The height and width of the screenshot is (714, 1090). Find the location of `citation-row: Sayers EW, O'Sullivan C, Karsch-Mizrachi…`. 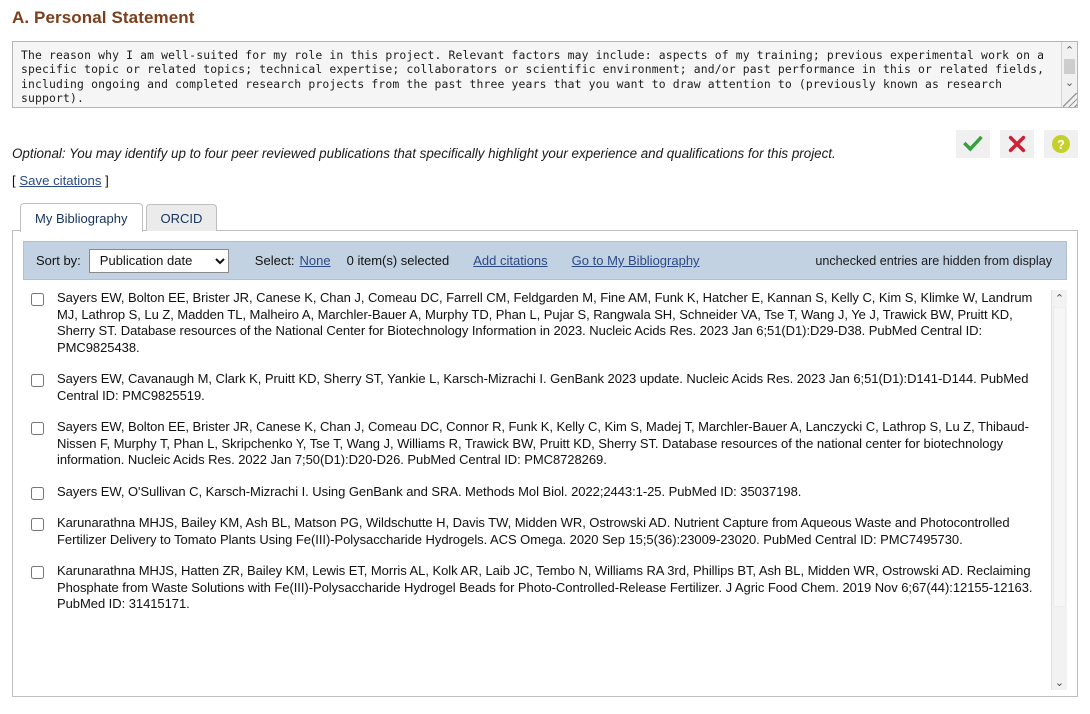

citation-row: Sayers EW, O'Sullivan C, Karsch-Mizrachi… is located at coordinates (534, 492).